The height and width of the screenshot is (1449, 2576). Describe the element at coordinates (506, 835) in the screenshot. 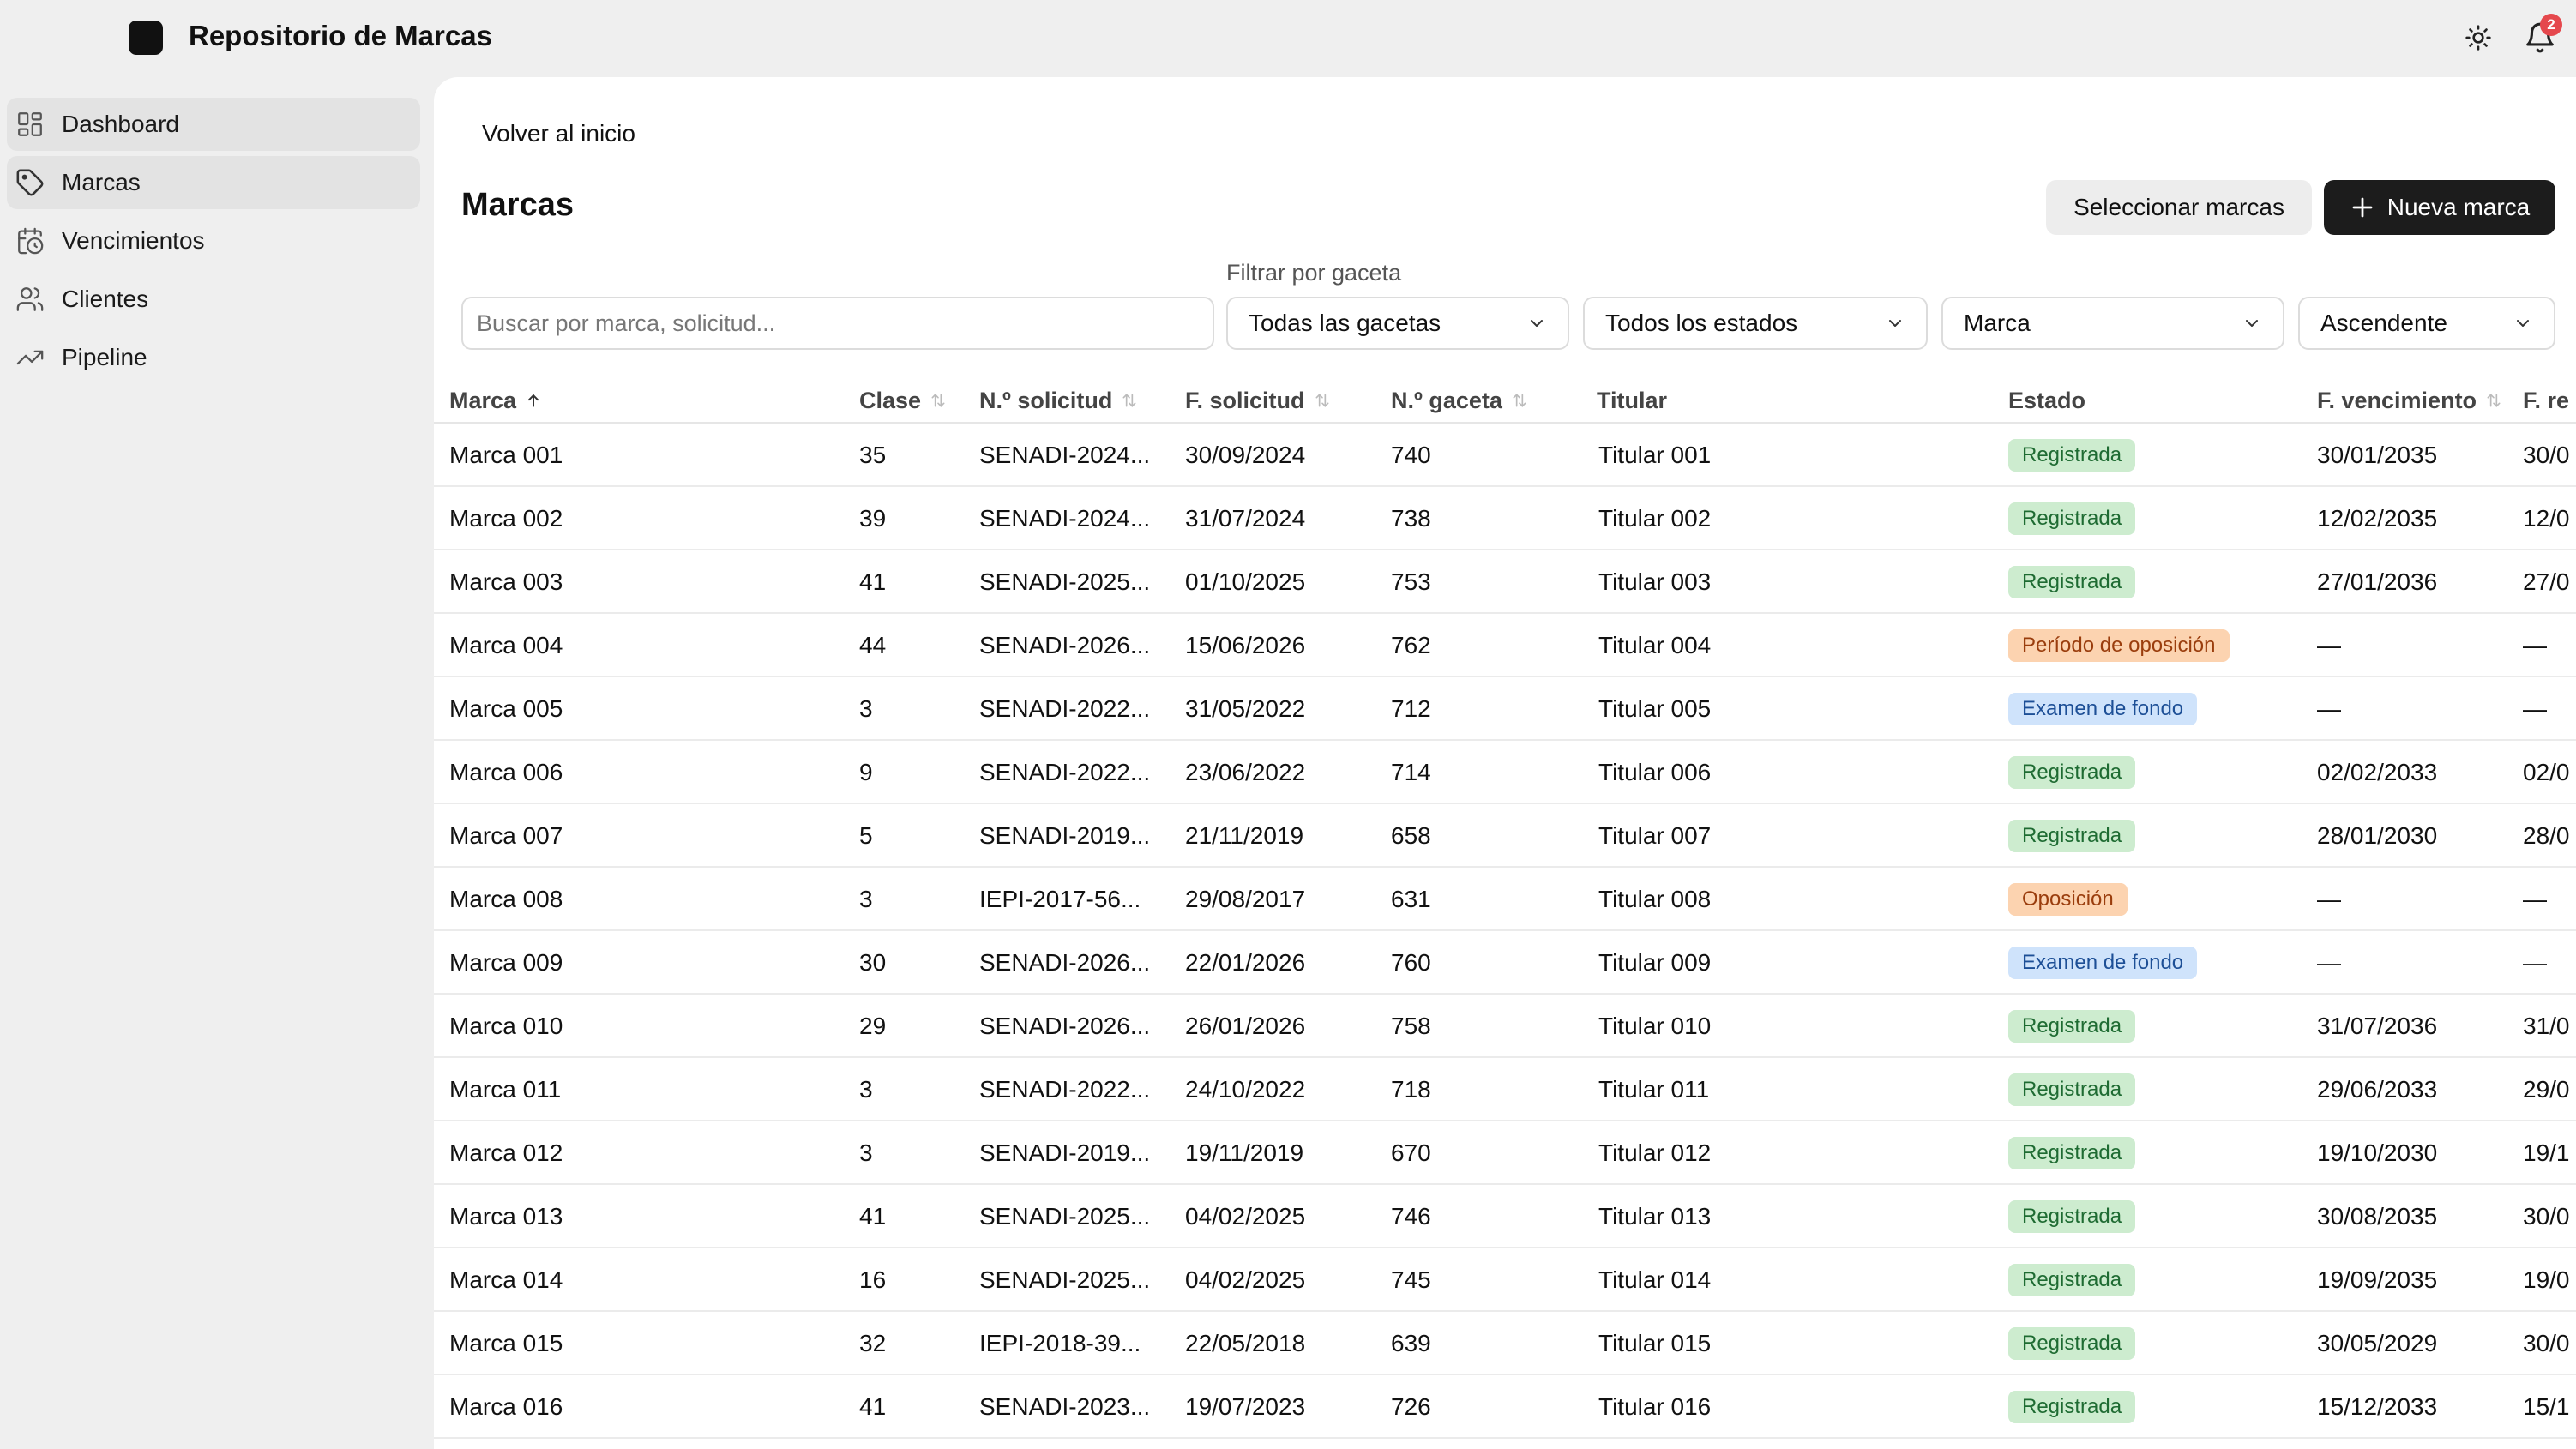

I see `cell-marca: Marca 007` at that location.